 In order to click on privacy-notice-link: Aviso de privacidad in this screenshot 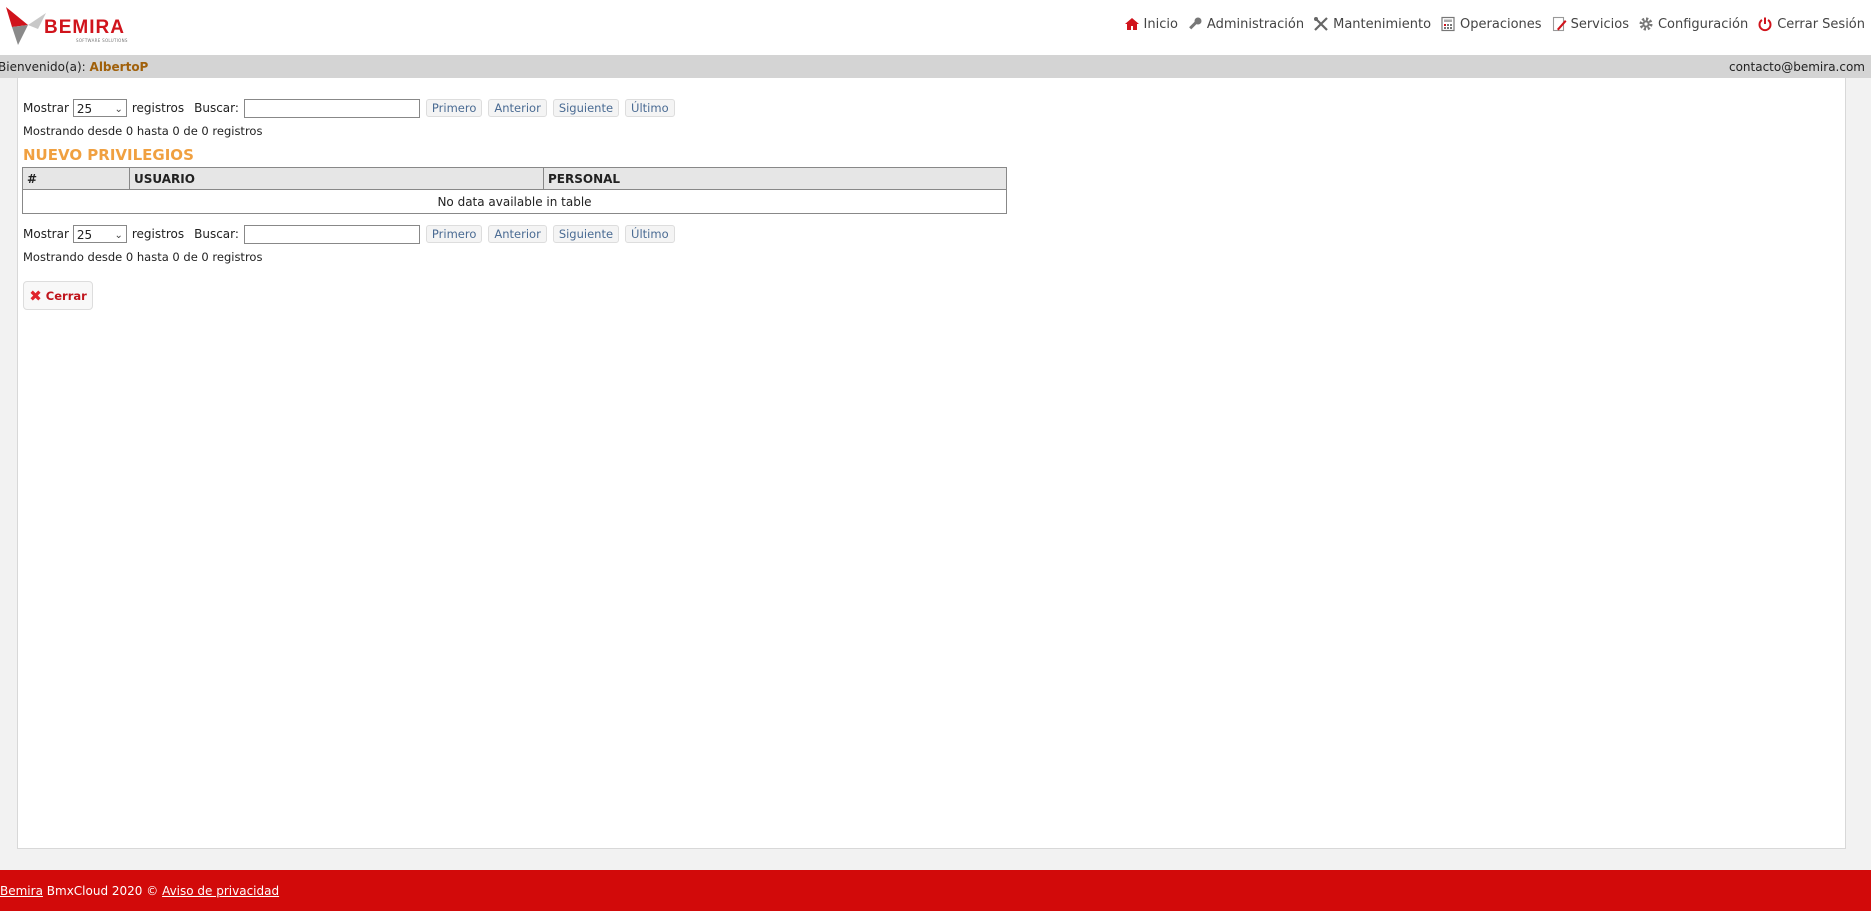, I will do `click(220, 891)`.